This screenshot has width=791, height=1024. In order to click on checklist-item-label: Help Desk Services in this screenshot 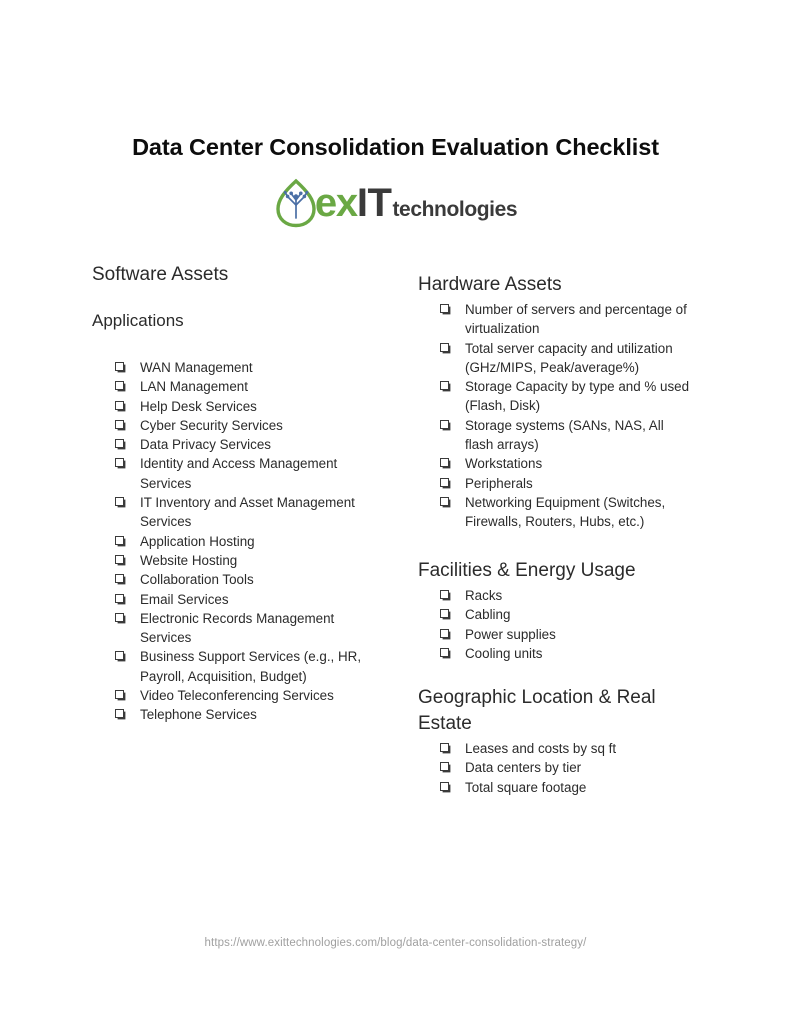, I will do `click(198, 406)`.